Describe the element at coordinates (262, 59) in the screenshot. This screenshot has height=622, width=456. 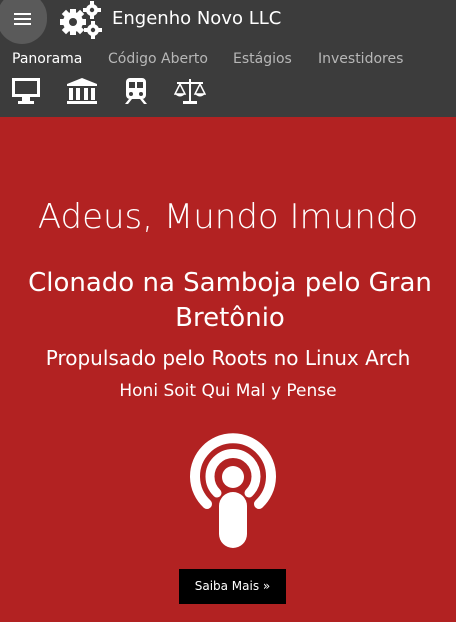
I see `tab-estagios: Estágios` at that location.